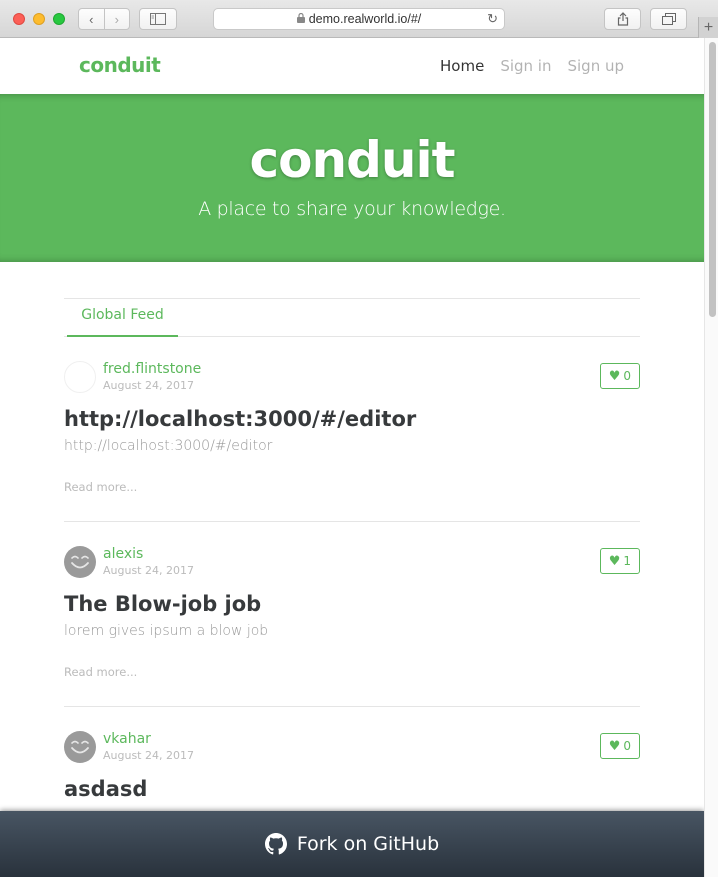  What do you see at coordinates (152, 369) in the screenshot?
I see `author-link: fred.flintstone` at bounding box center [152, 369].